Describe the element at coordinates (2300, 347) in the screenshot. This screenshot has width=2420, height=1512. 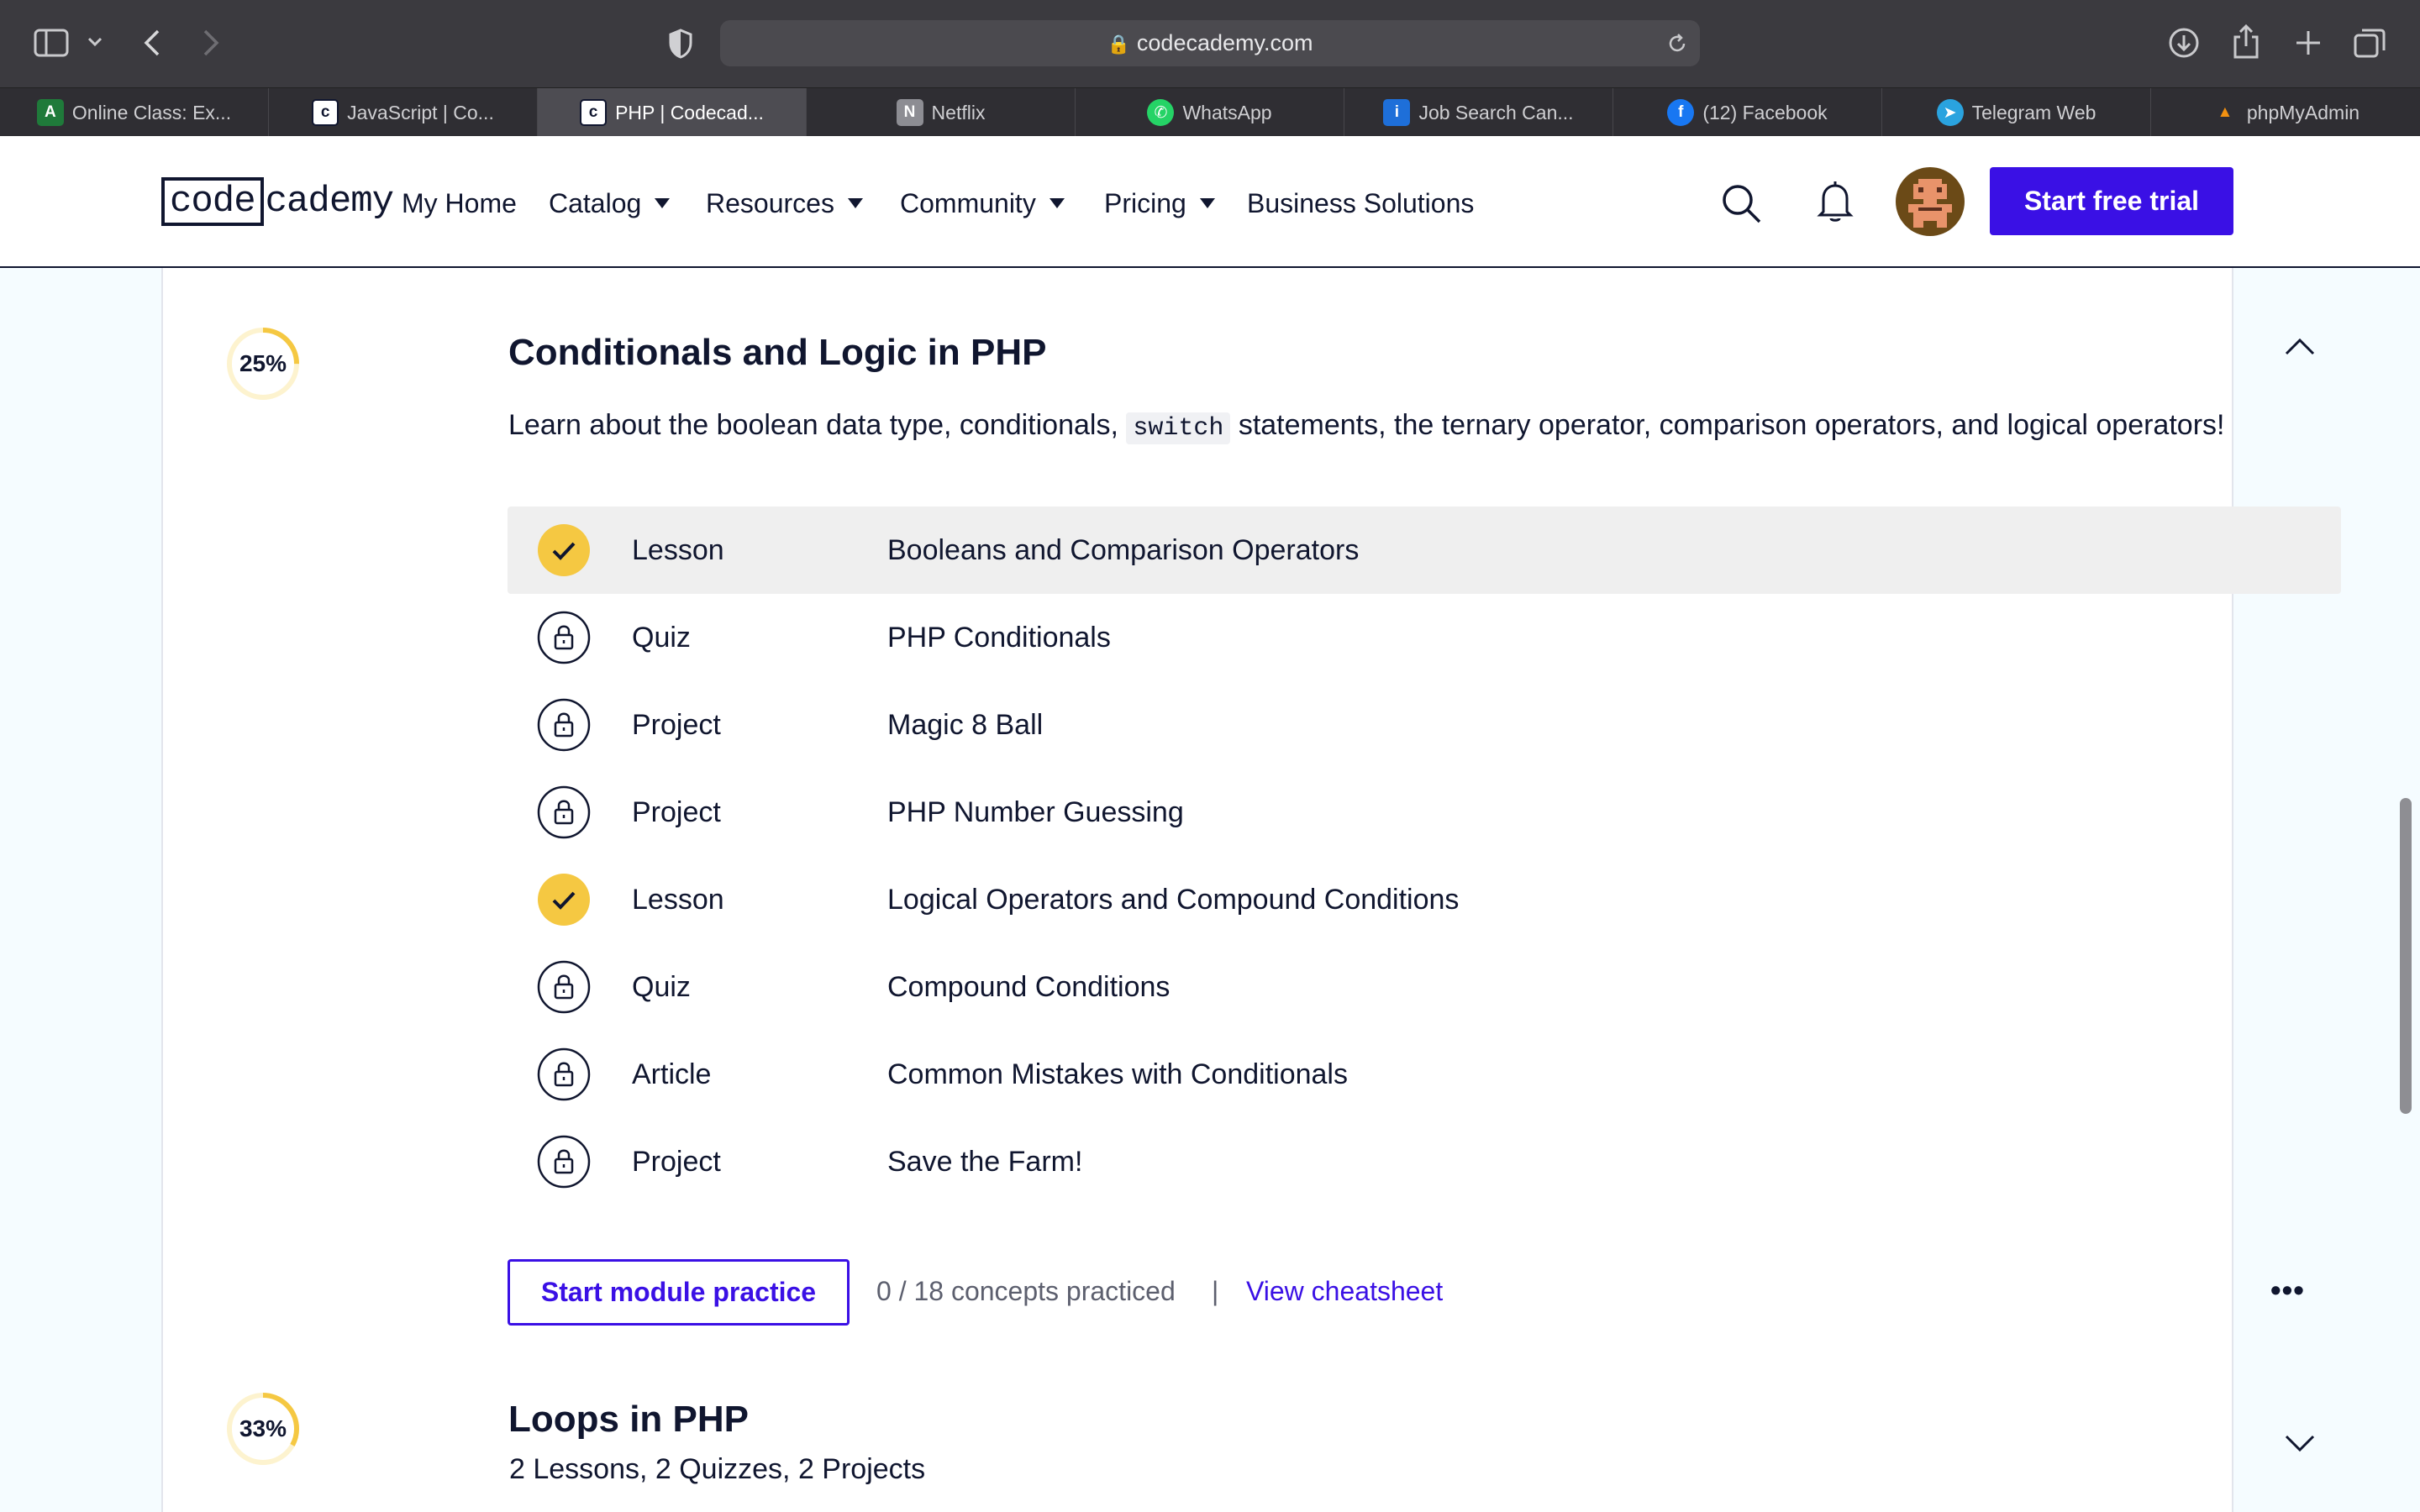
I see `chevron-up-icon` at that location.